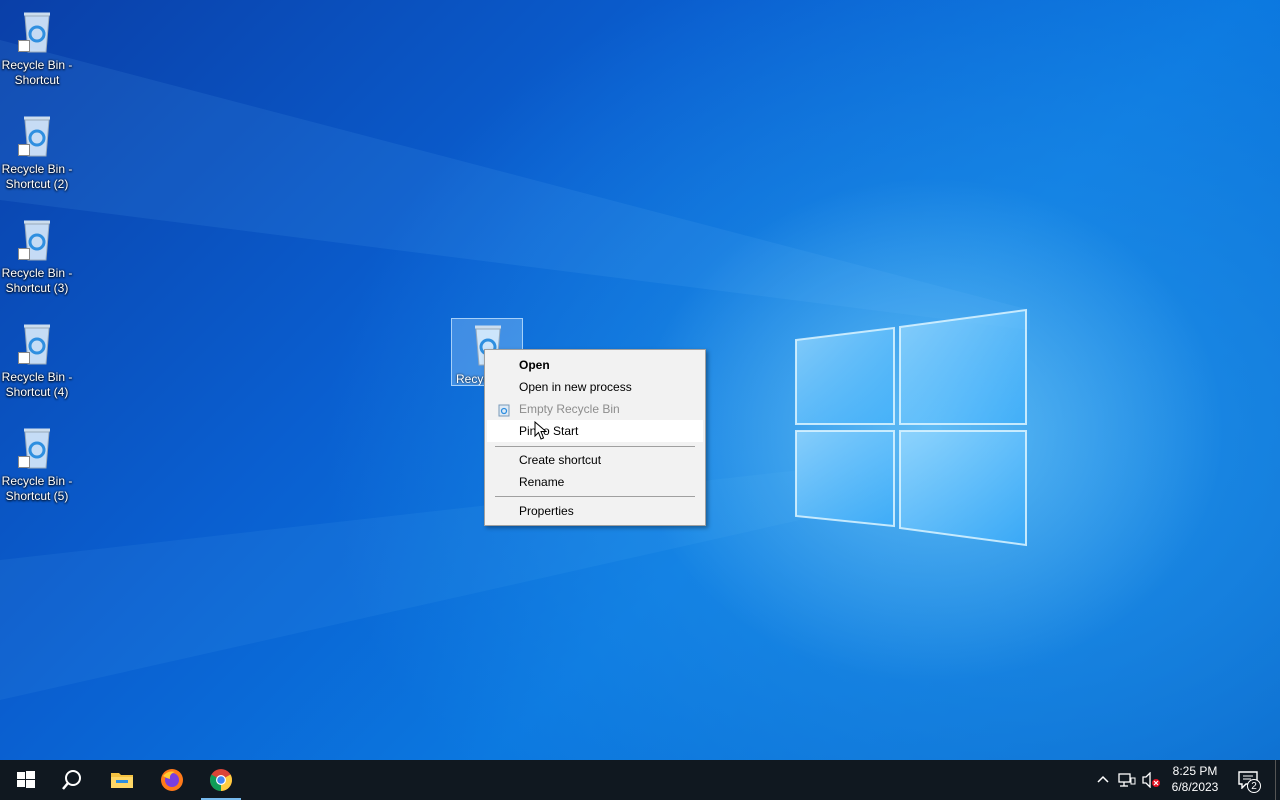 This screenshot has height=800, width=1280. I want to click on desktop-icon-recycle-bin-shortcut-4: Recycle Bin - Shortcut (4), so click(37, 360).